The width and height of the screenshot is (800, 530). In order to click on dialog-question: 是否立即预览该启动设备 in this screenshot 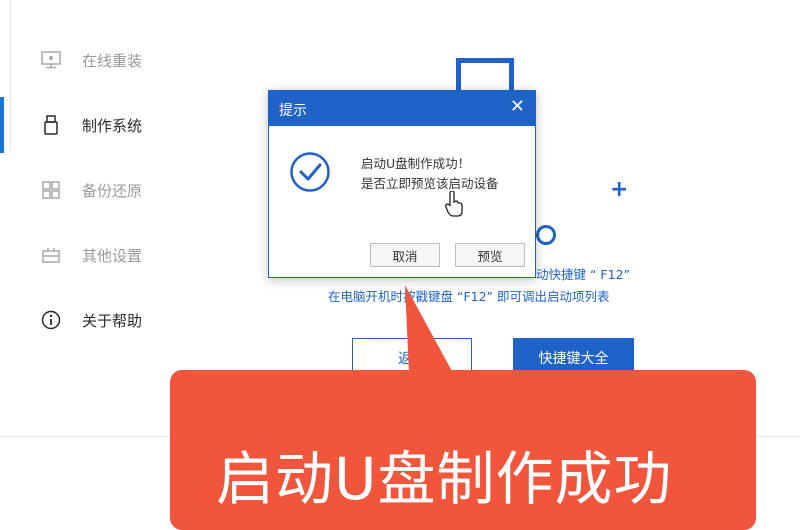, I will do `click(430, 183)`.